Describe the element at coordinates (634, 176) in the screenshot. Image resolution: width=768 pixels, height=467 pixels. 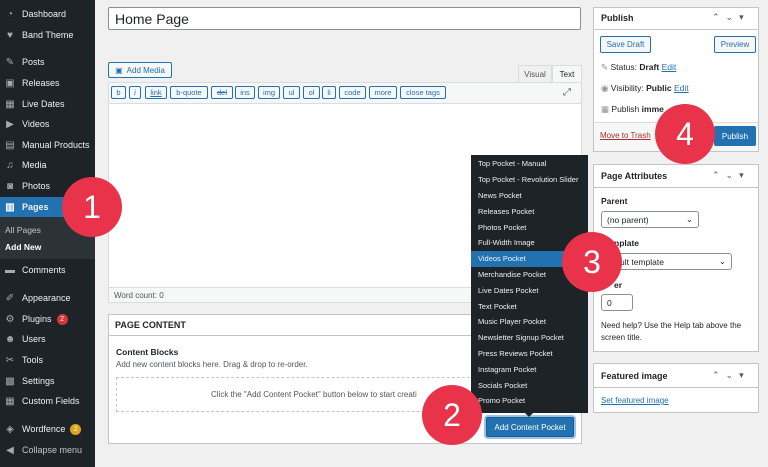
I see `page-attributes-title: Page Attributes` at that location.